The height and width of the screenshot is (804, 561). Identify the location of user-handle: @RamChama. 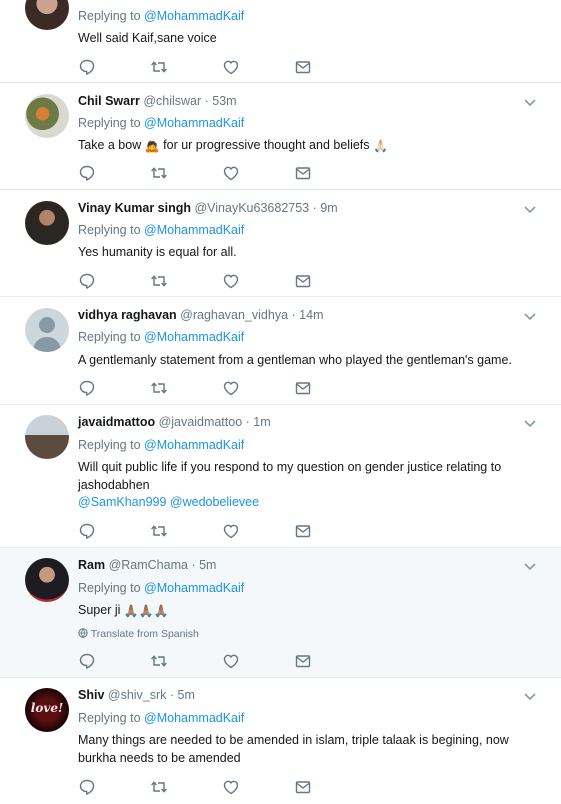
(148, 565).